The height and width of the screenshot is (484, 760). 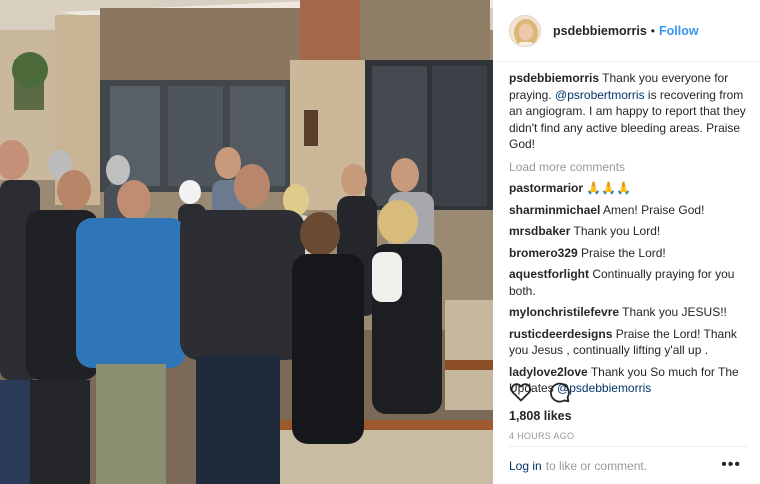 I want to click on comment-username: sharminmichael, so click(x=554, y=210).